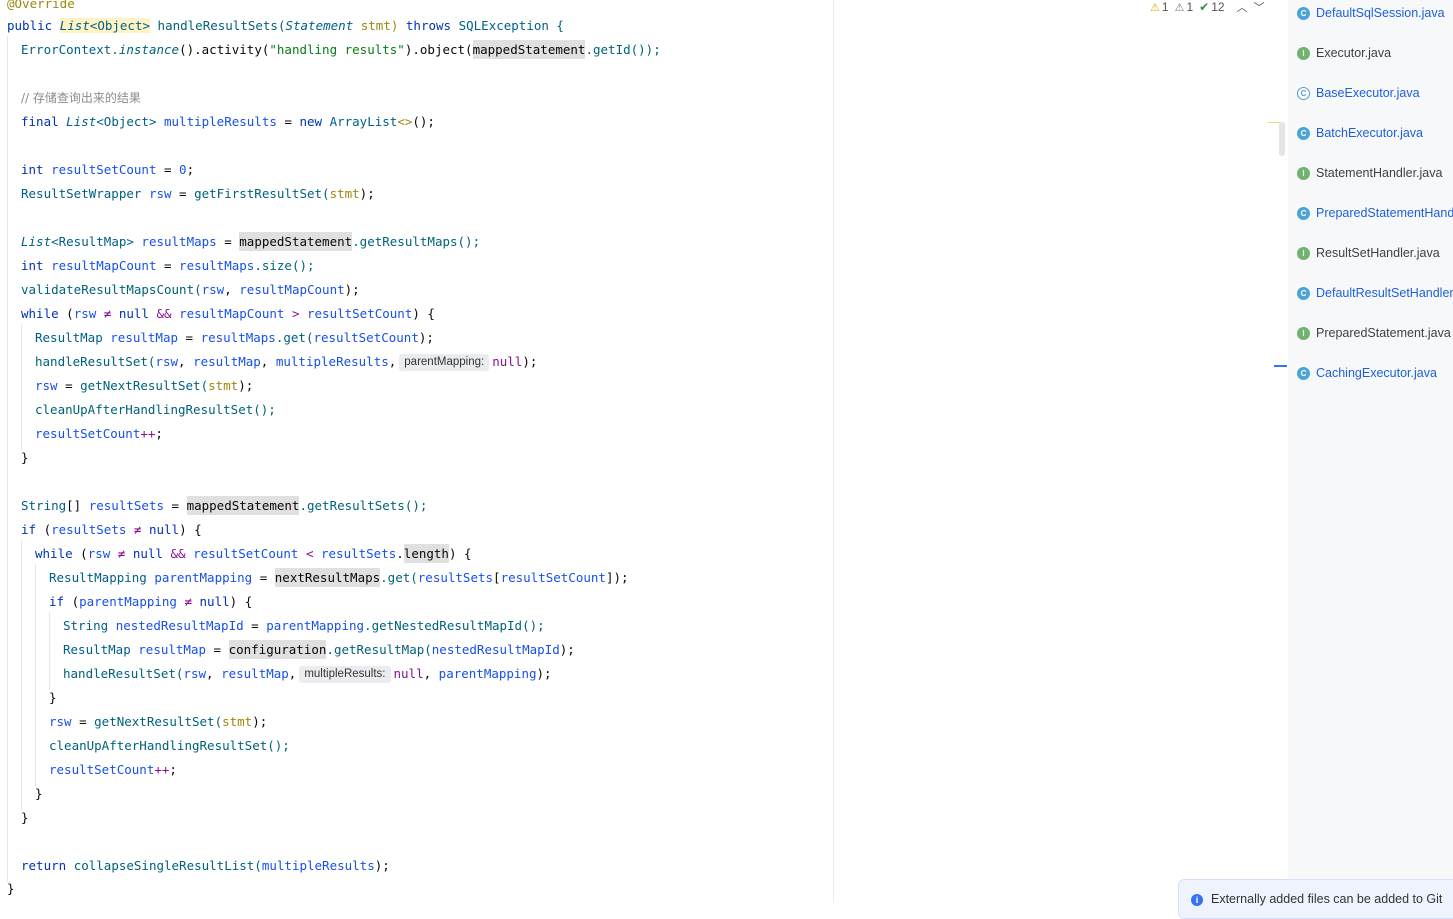  What do you see at coordinates (53, 697) in the screenshot?
I see `code-line-close-if: }` at bounding box center [53, 697].